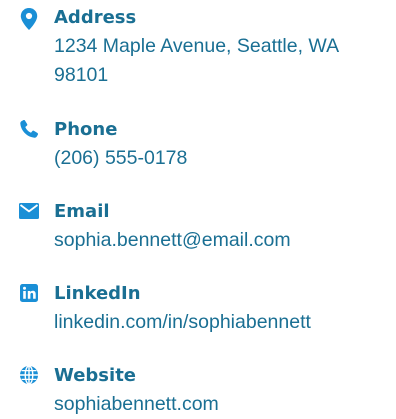  I want to click on linkedin-link: linkedin.com/in/sophiabennett, so click(221, 322).